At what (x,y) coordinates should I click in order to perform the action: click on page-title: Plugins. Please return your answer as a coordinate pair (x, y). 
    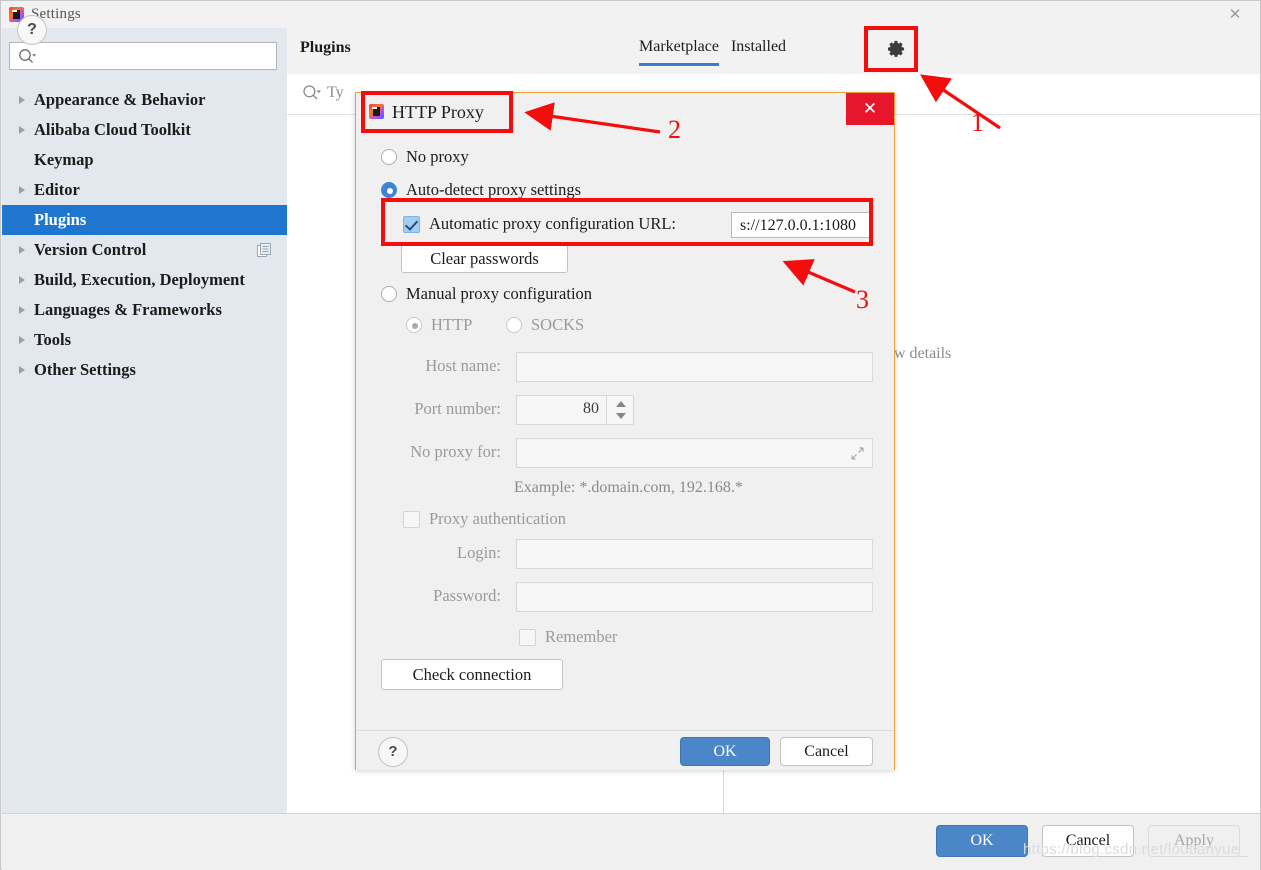
    Looking at the image, I should click on (325, 47).